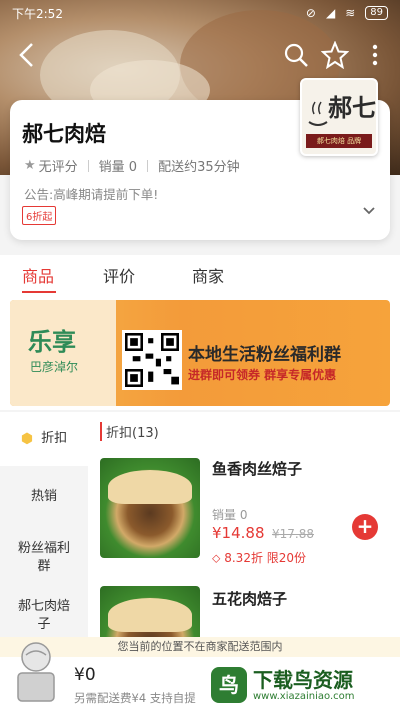 This screenshot has height=711, width=400. I want to click on logo-bar: 郝七肉焙 品牌, so click(339, 141).